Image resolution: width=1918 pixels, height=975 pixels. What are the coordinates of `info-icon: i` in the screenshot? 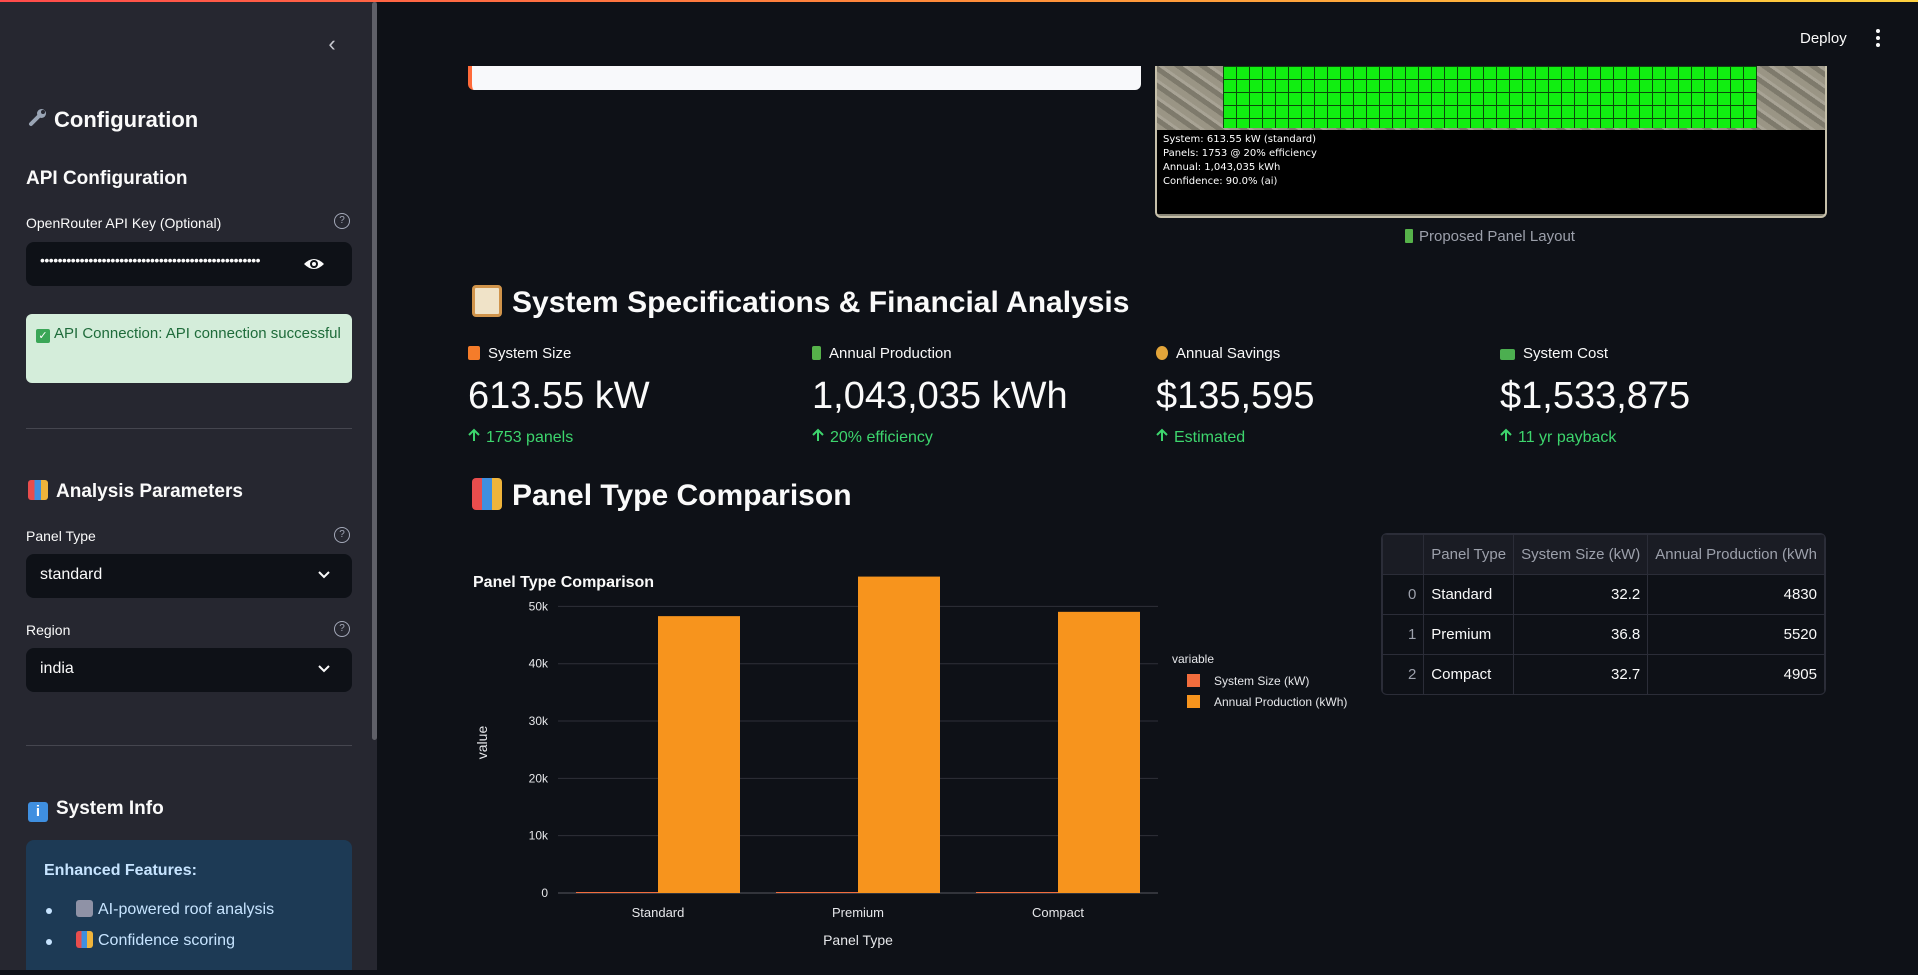 It's located at (38, 812).